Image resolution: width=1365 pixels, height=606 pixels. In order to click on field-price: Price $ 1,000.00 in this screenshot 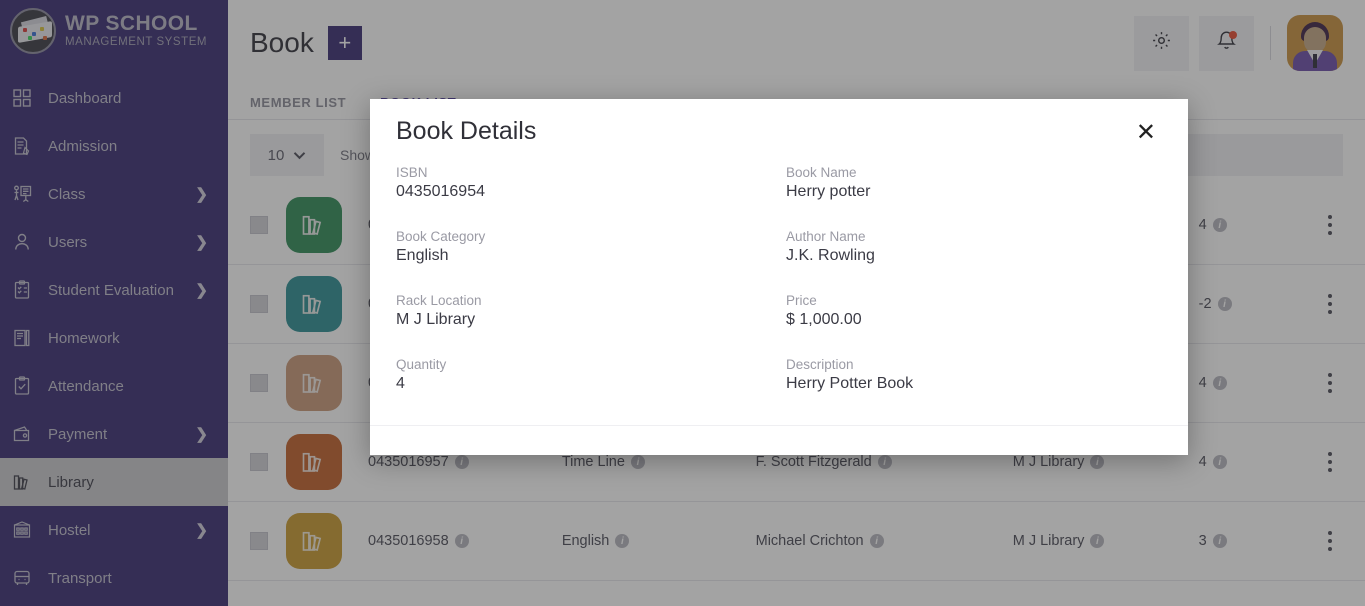, I will do `click(974, 325)`.